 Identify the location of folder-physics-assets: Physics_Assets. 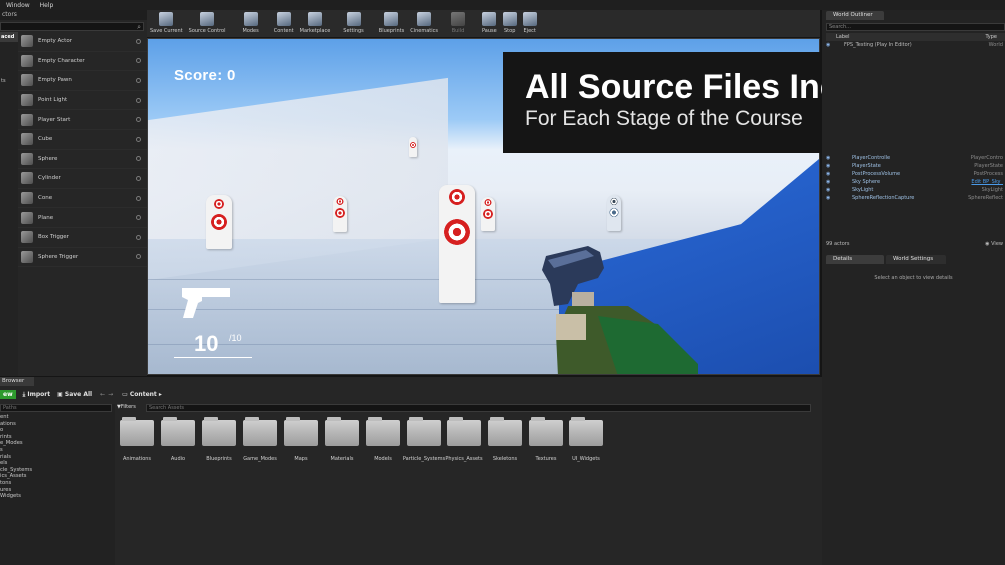
(464, 439).